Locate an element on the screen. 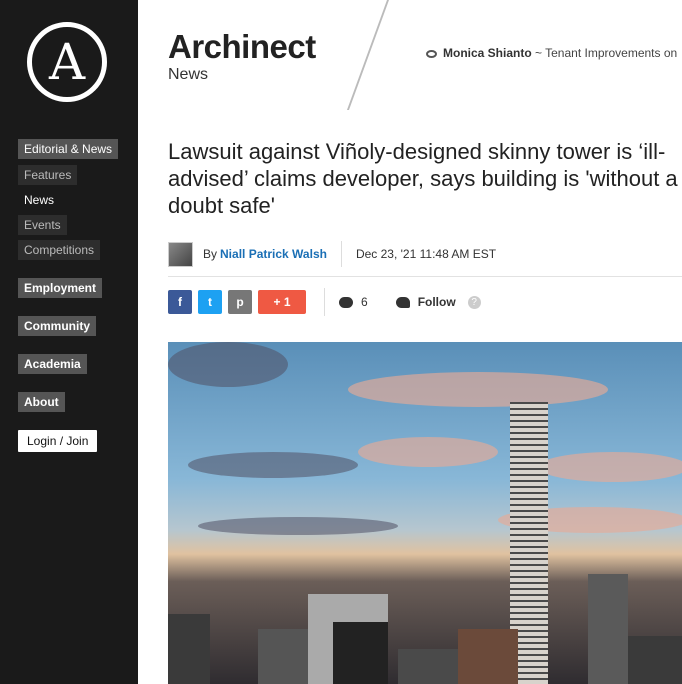 The image size is (682, 684). logo-letter: A is located at coordinates (67, 62).